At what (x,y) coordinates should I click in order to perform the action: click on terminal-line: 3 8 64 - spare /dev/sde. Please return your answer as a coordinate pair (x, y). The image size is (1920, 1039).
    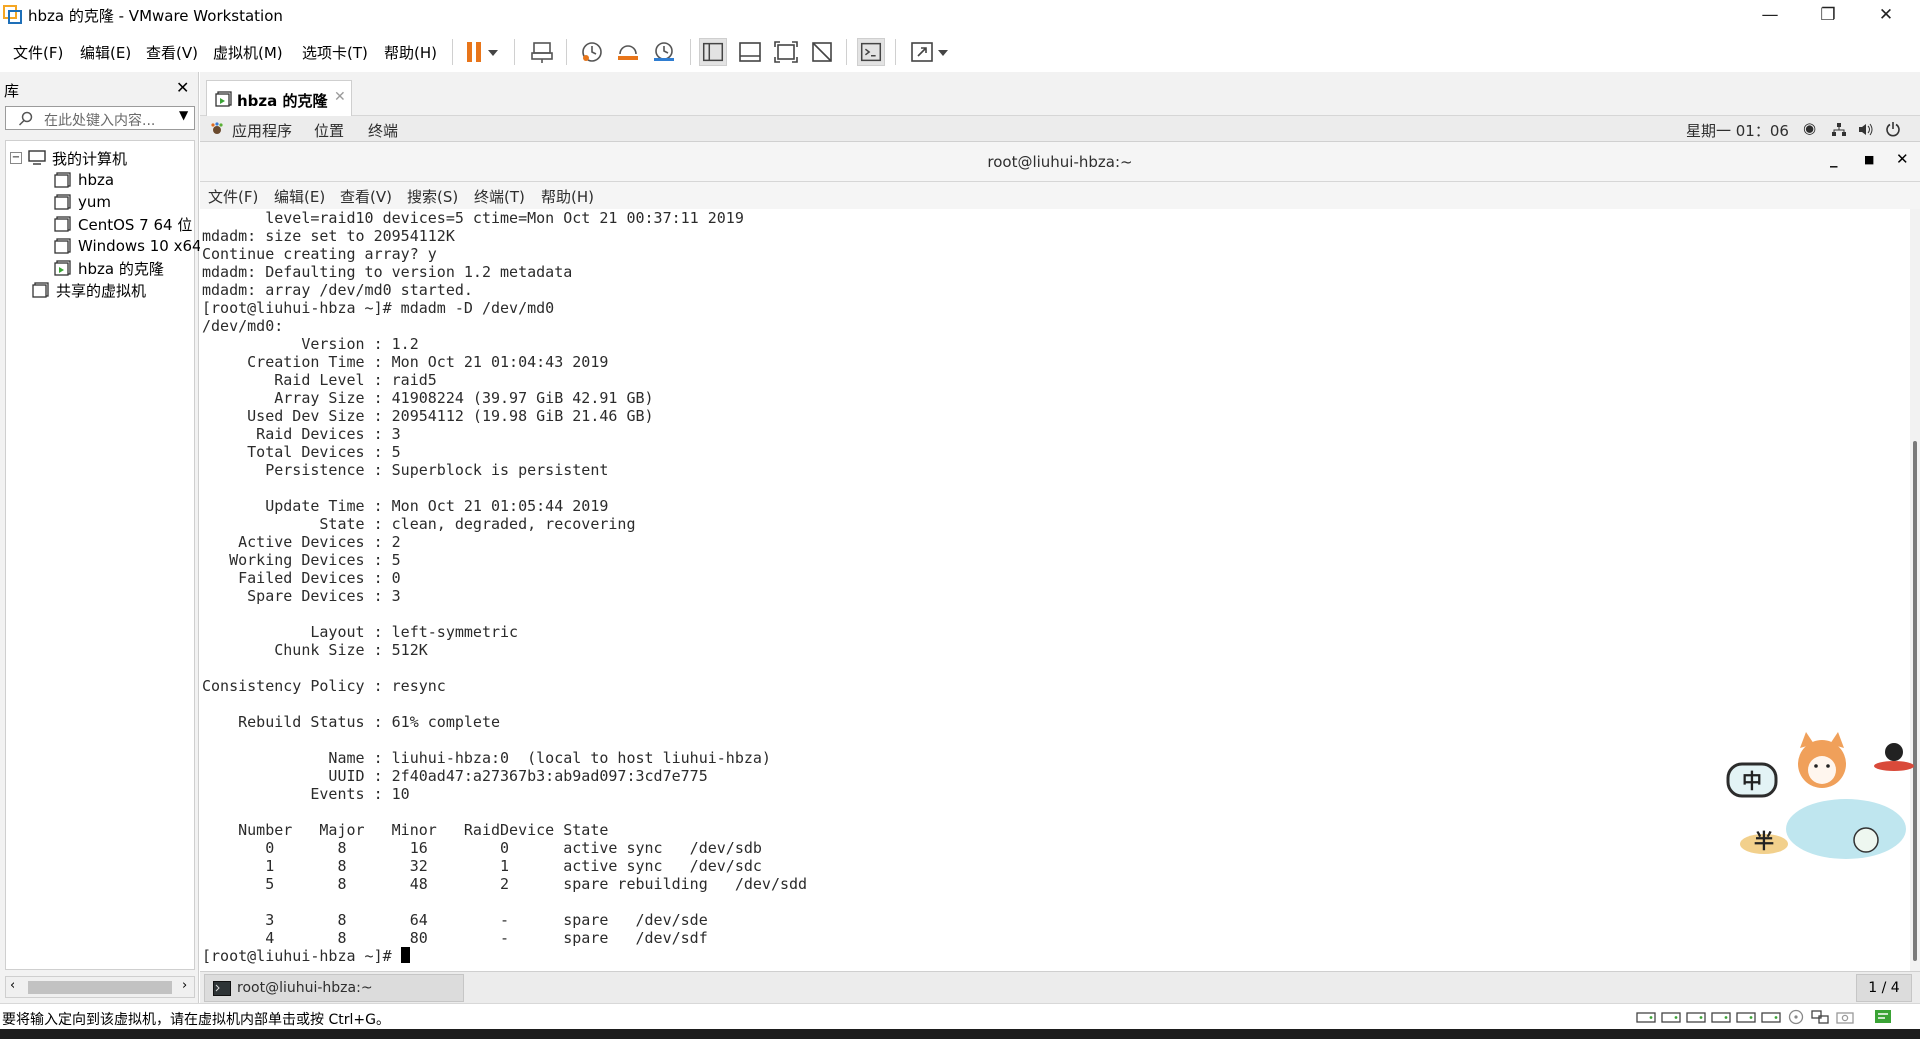
    Looking at the image, I should click on (486, 920).